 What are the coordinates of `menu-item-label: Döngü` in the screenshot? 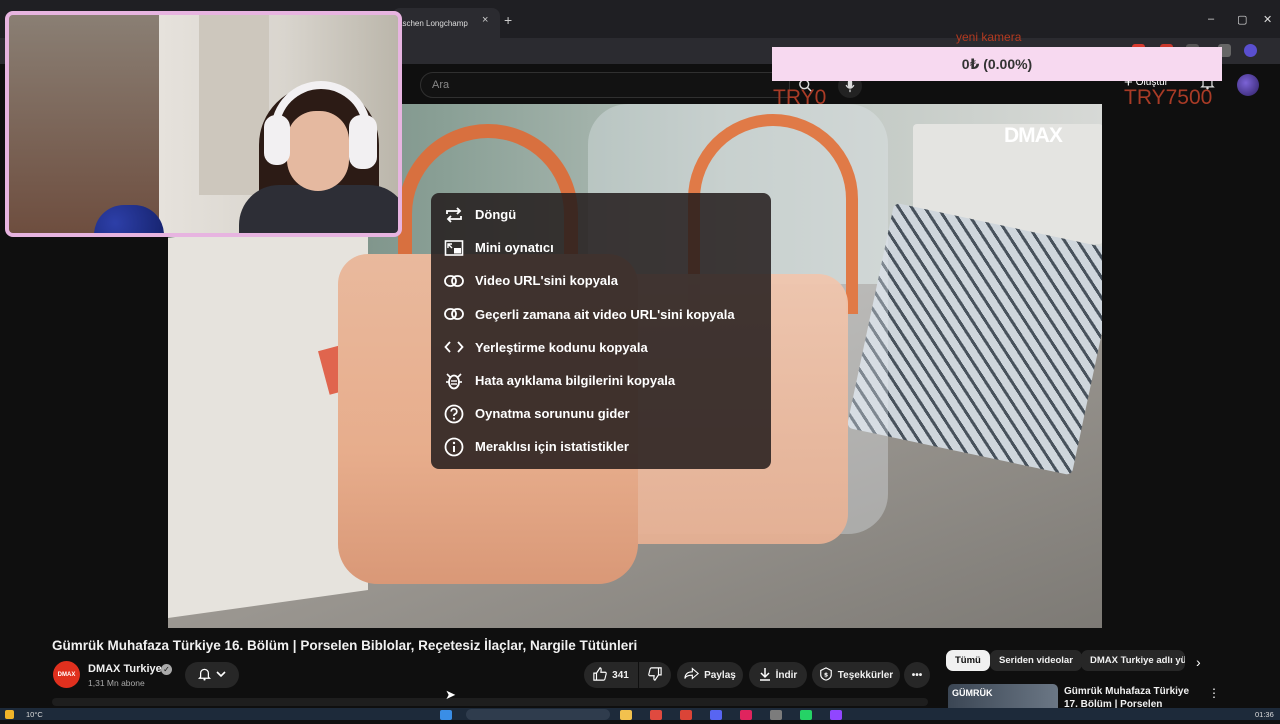 It's located at (496, 215).